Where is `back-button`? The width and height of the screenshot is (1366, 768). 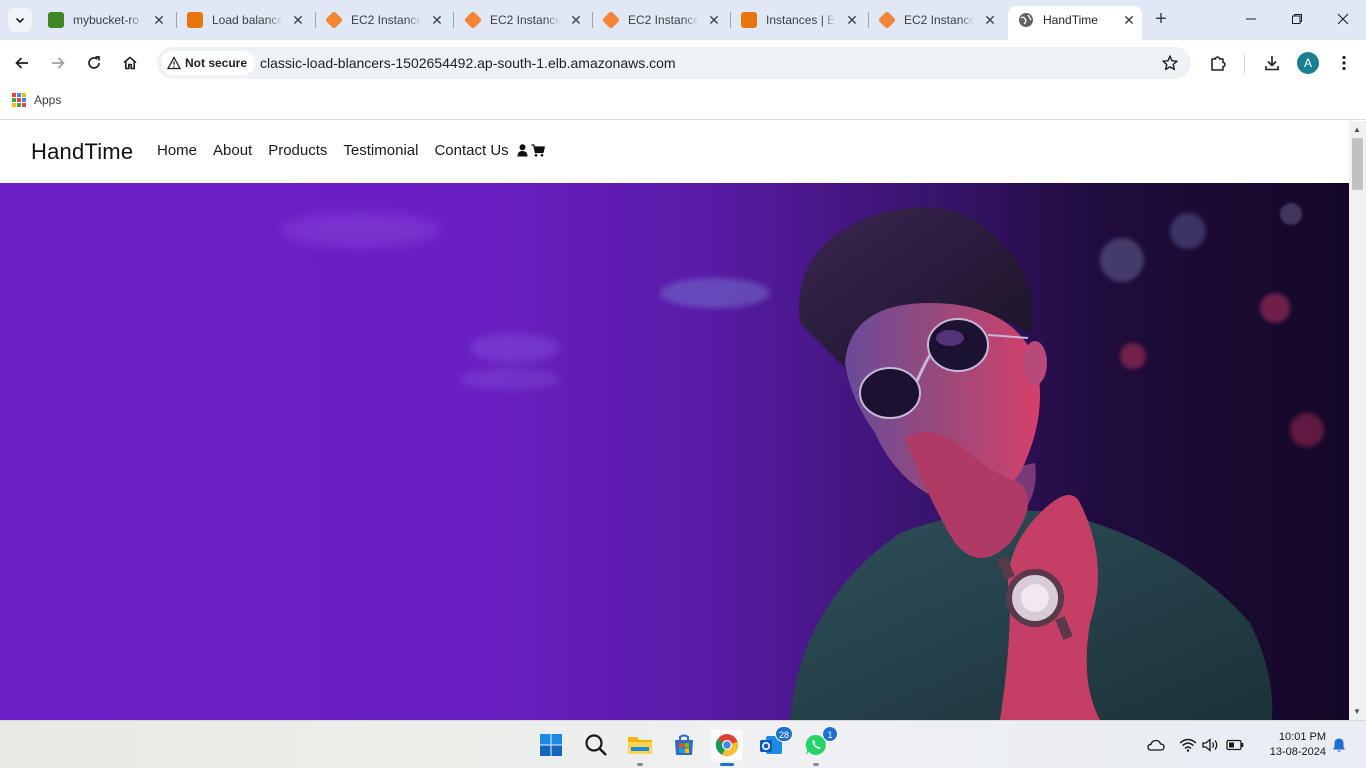
back-button is located at coordinates (22, 63).